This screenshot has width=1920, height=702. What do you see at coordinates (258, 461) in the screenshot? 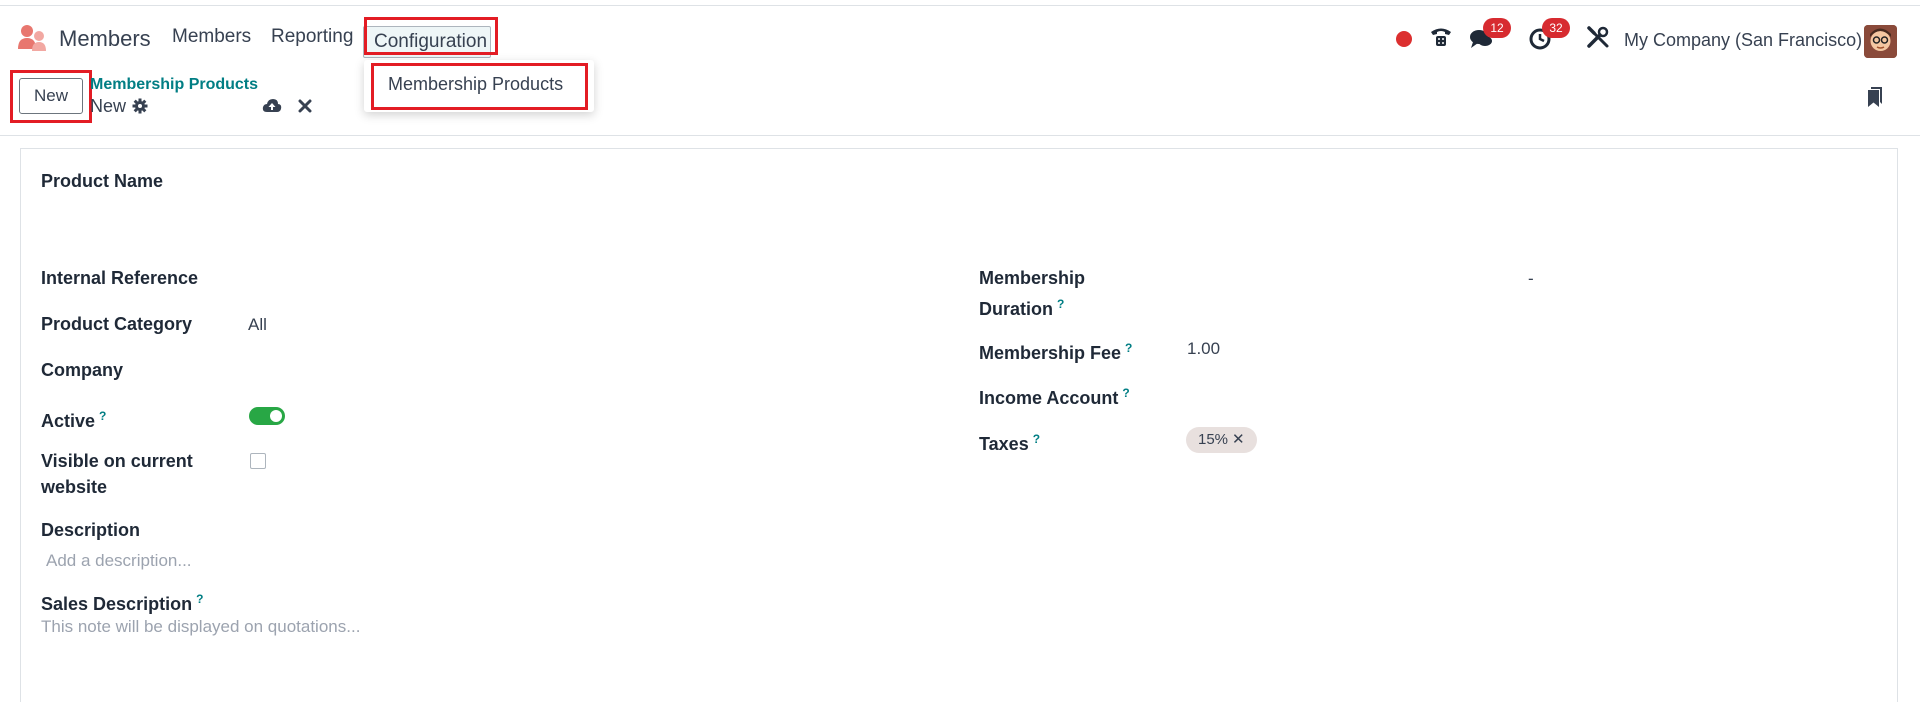
I see `visible-website-checkbox` at bounding box center [258, 461].